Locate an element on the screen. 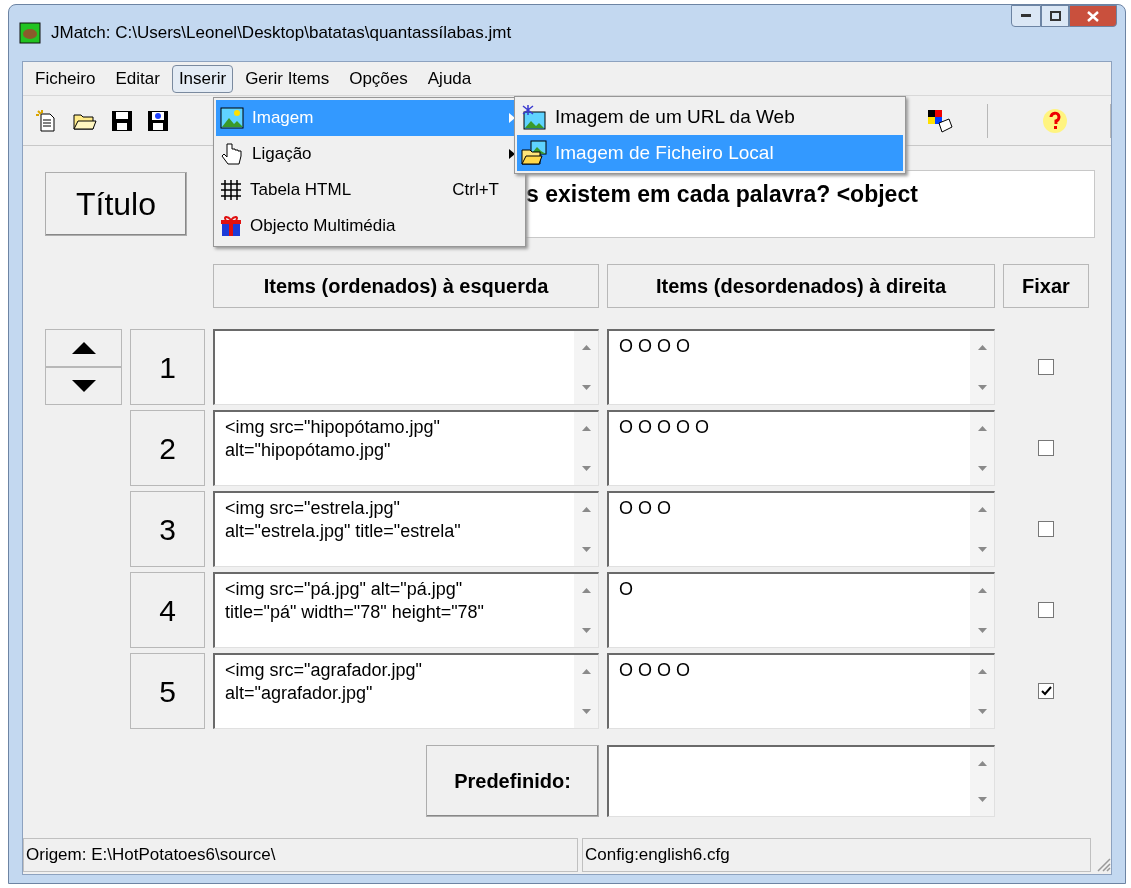 This screenshot has height=888, width=1131. help-icon is located at coordinates (1055, 120).